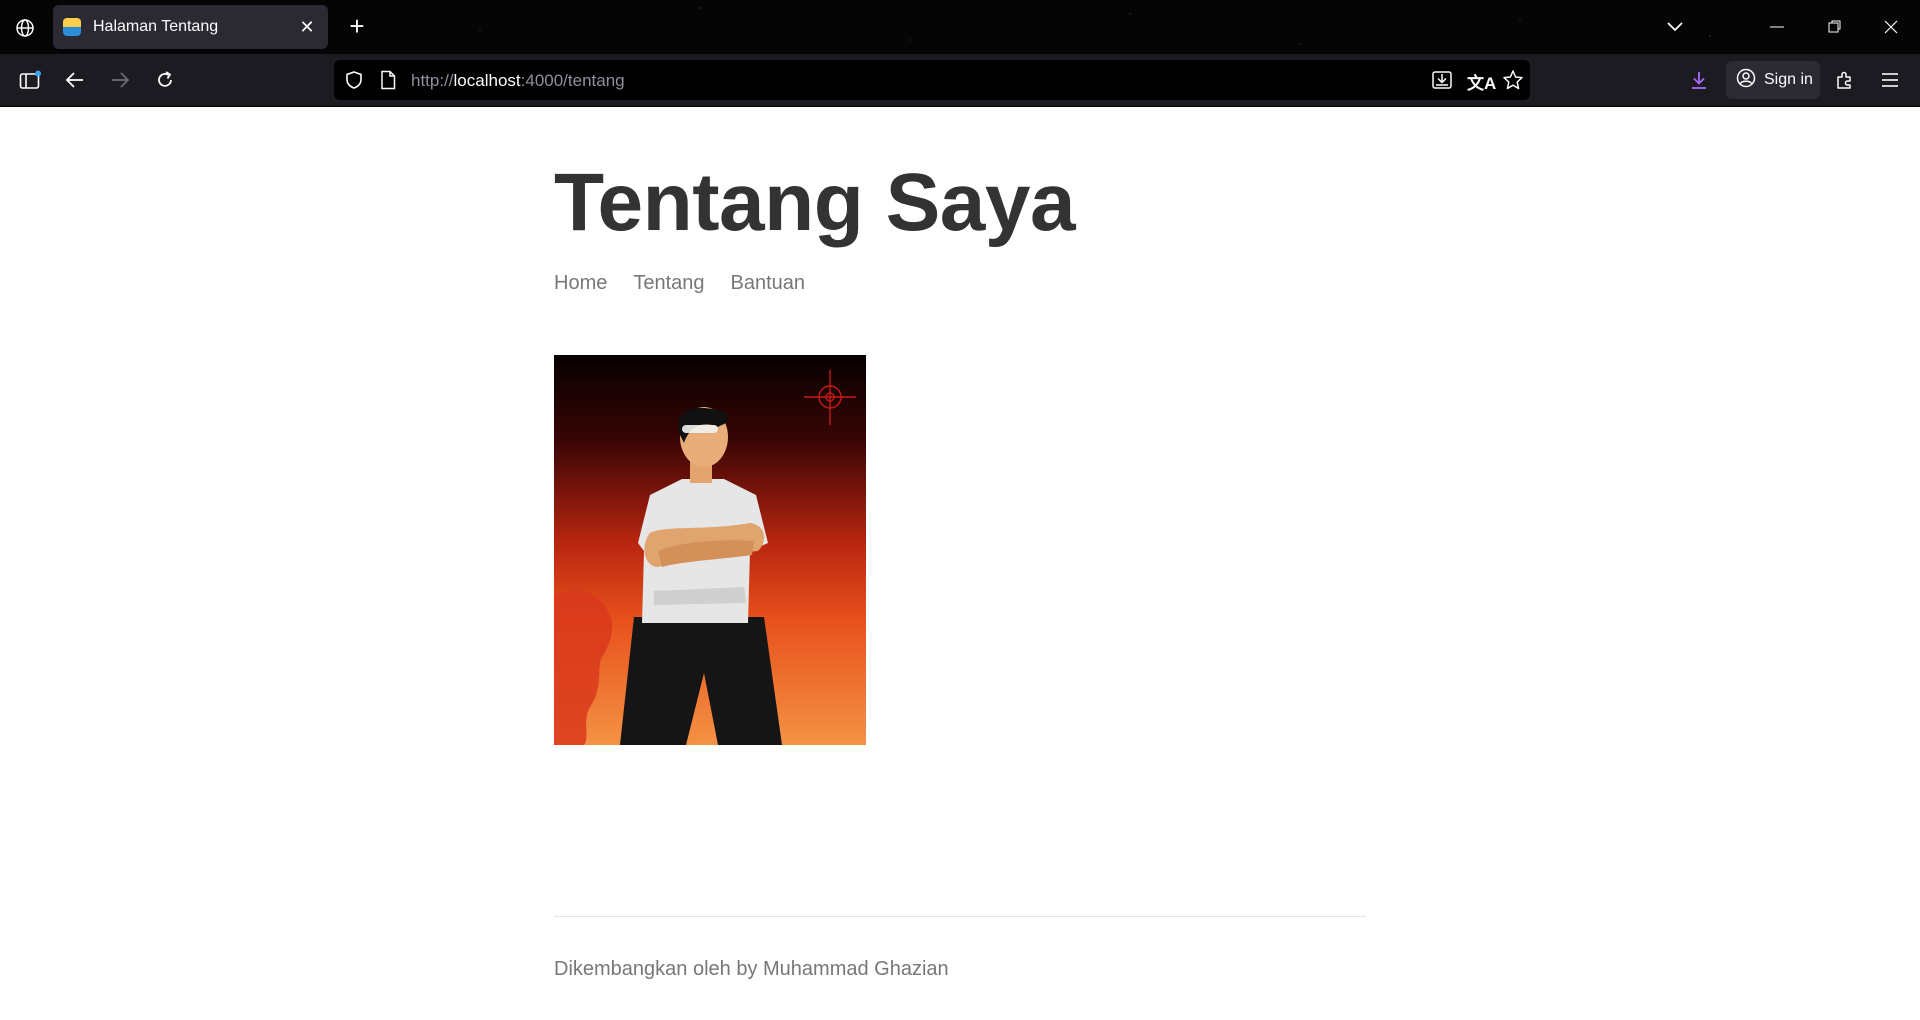 Image resolution: width=1920 pixels, height=1020 pixels. I want to click on footer-divider, so click(960, 916).